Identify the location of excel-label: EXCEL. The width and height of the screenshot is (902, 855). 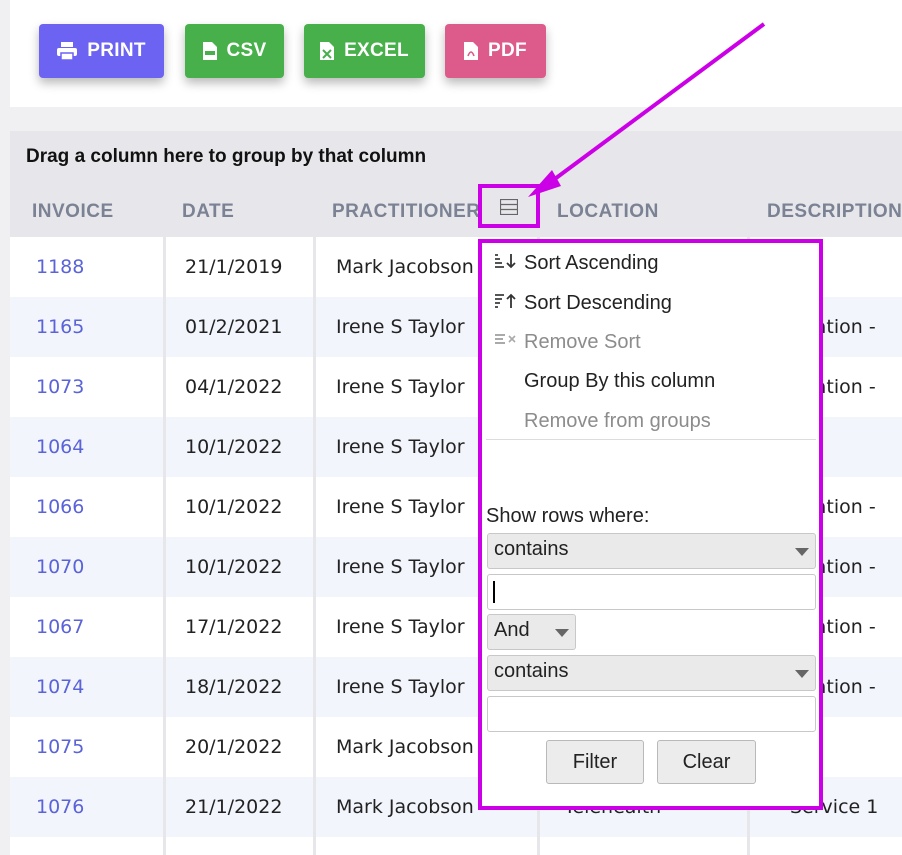
(376, 50).